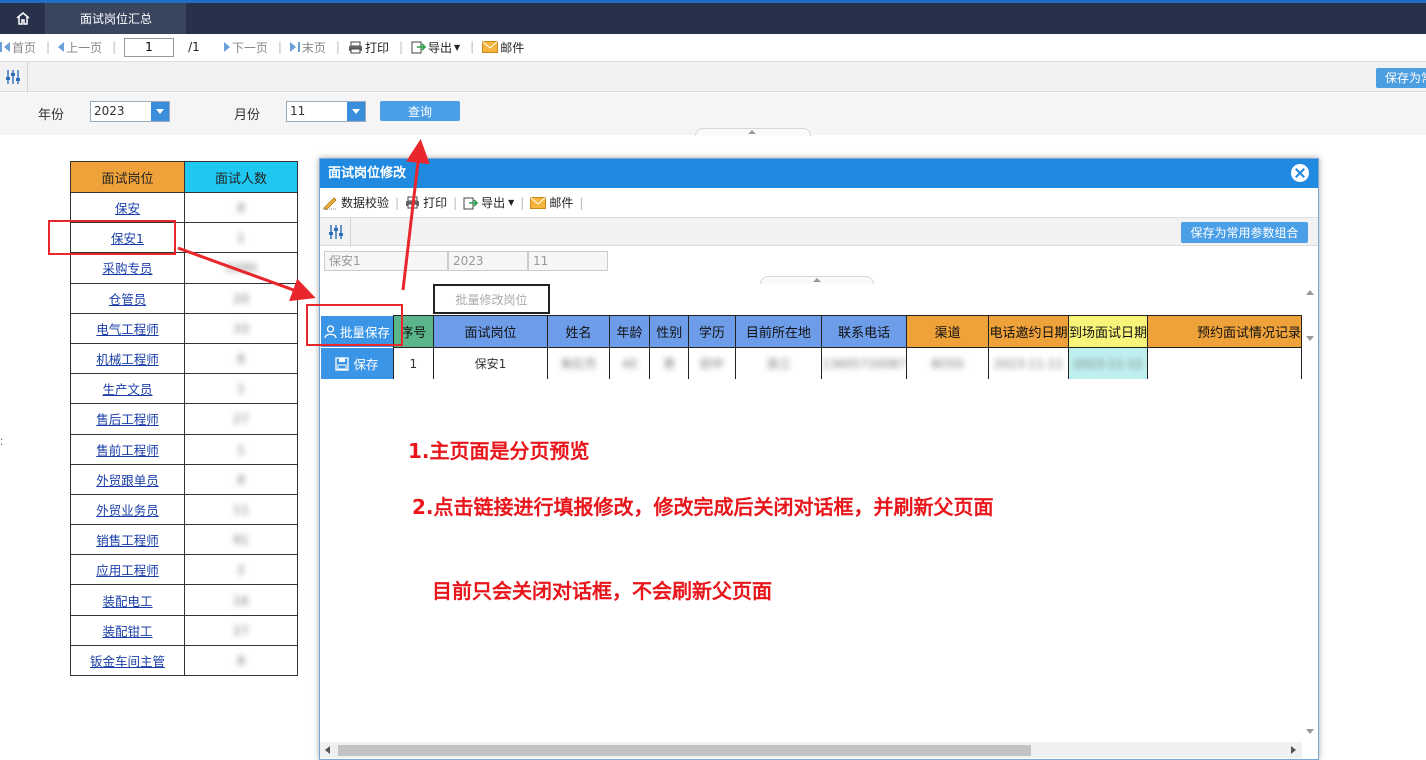 This screenshot has height=760, width=1426. I want to click on batch-change-position-button: 批量修改岗位, so click(491, 299).